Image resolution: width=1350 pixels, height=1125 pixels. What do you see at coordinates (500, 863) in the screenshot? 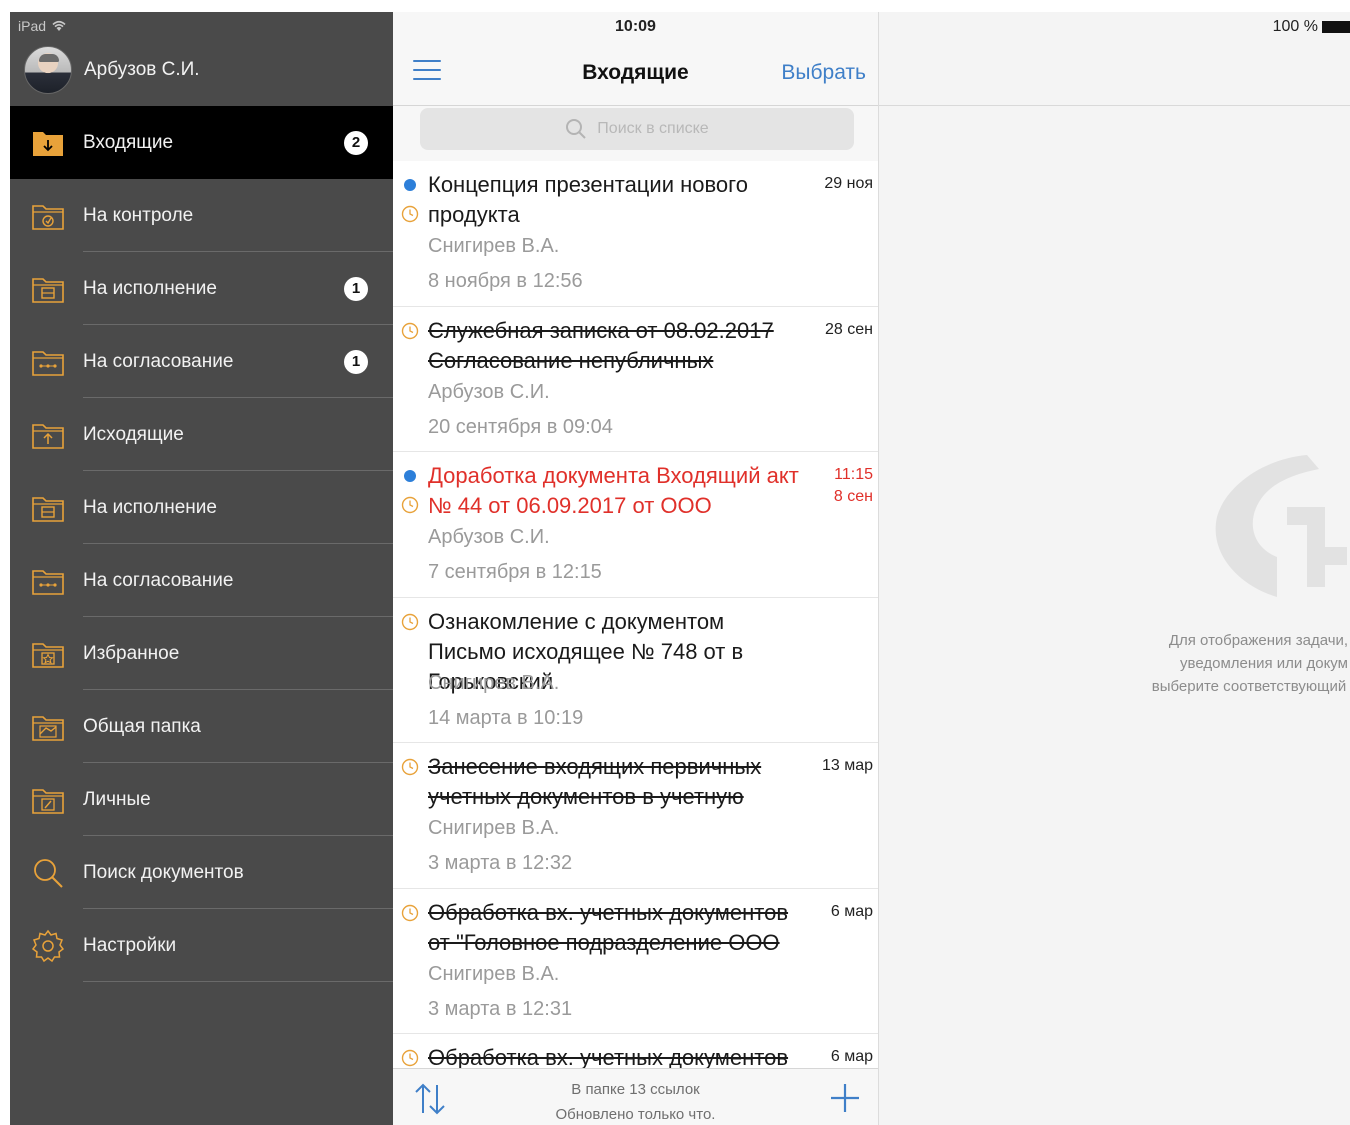
I see `item-timestamp: 3 марта в 12:32` at bounding box center [500, 863].